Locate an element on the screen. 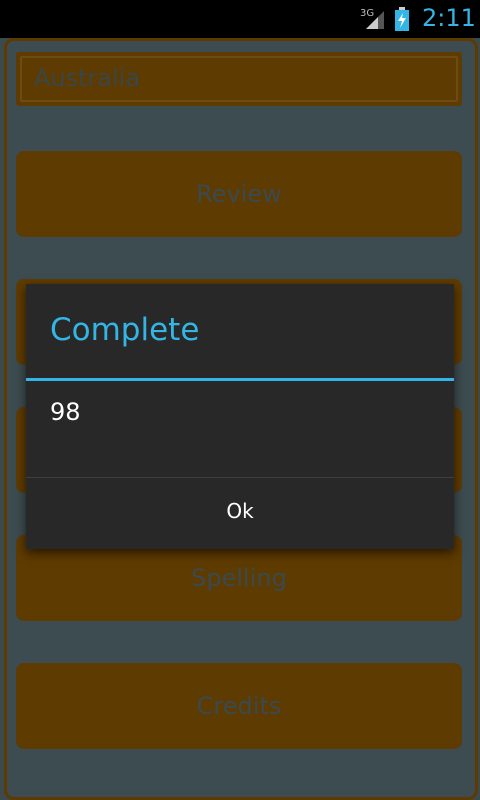  signal-icon is located at coordinates (375, 20).